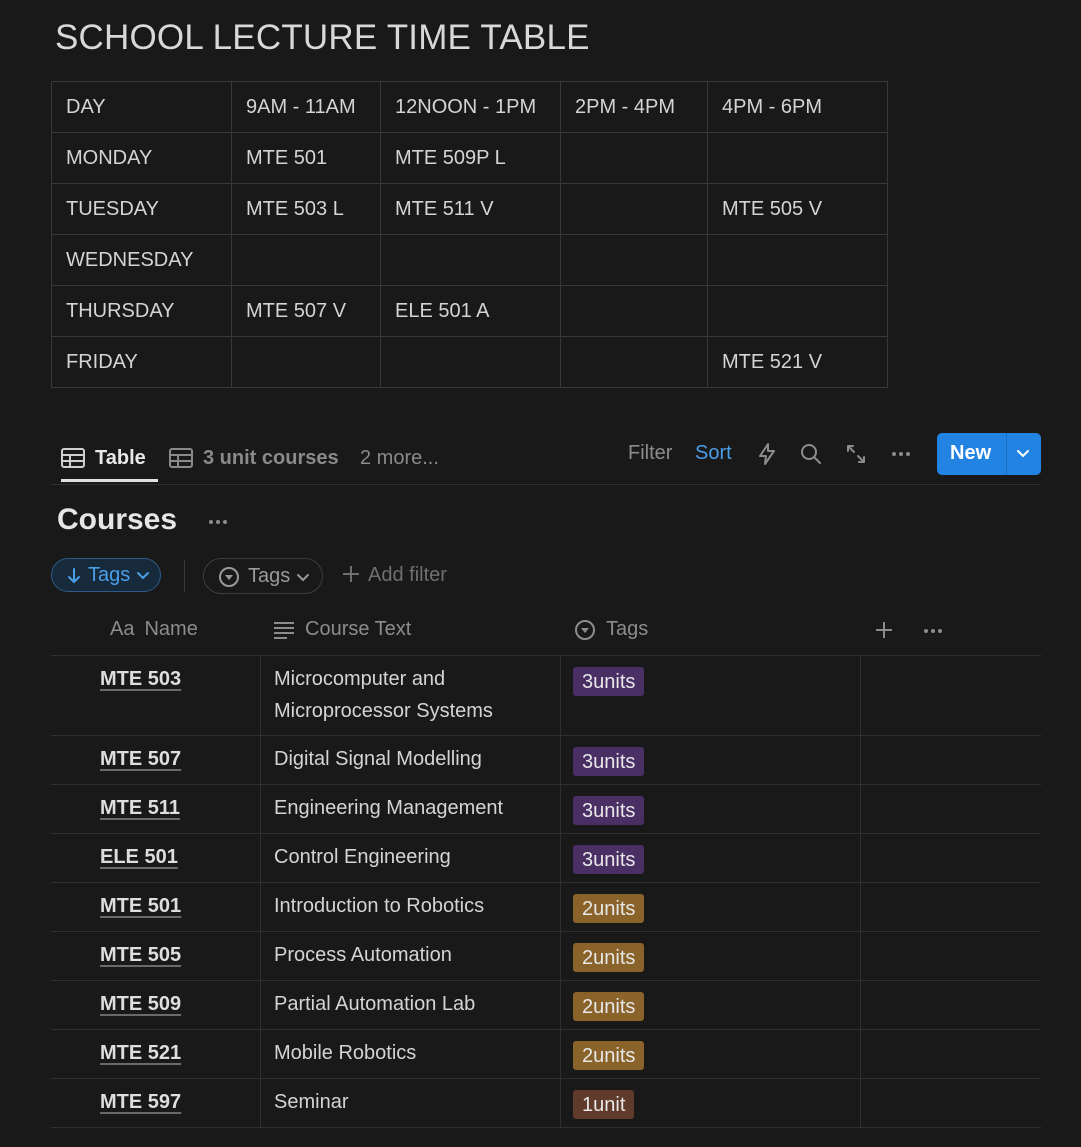 The image size is (1081, 1147). I want to click on timetable-row: THURSDAY MTE 507 V ELE 501 A, so click(469, 311).